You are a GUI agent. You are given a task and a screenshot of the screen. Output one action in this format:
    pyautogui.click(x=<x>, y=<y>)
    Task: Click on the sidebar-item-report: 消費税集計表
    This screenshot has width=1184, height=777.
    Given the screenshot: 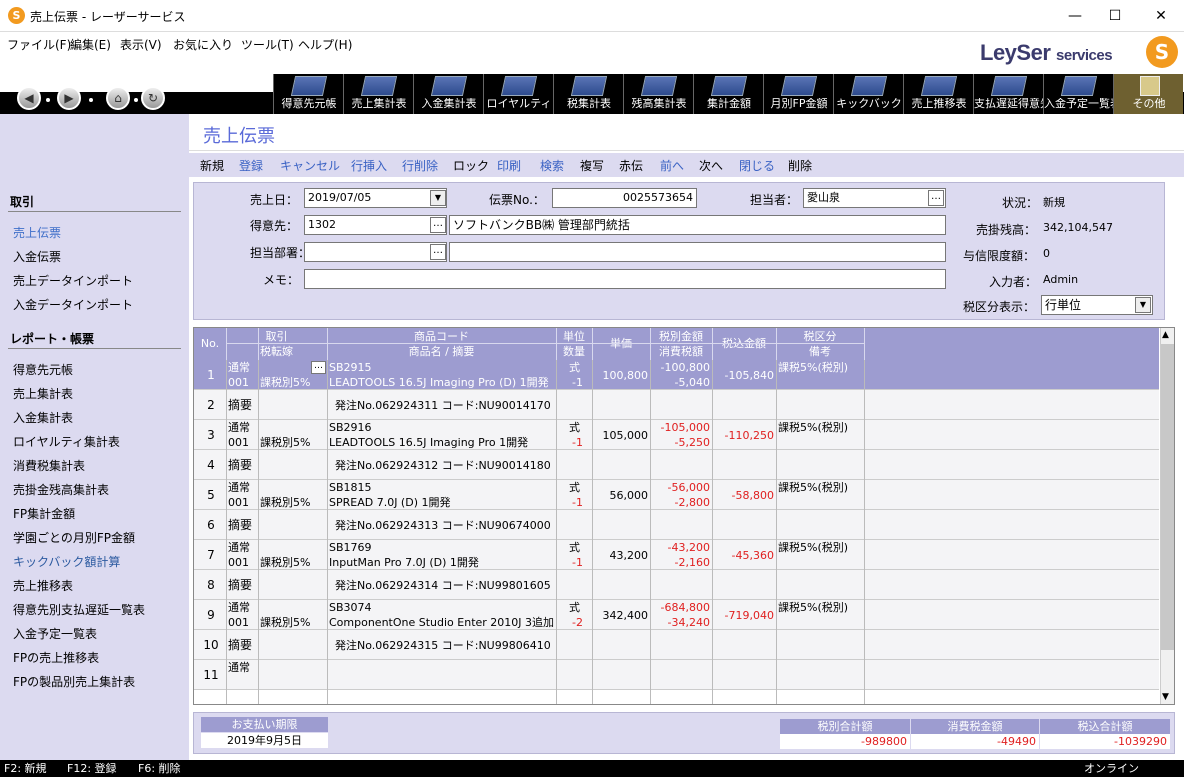 What is the action you would take?
    pyautogui.click(x=49, y=465)
    